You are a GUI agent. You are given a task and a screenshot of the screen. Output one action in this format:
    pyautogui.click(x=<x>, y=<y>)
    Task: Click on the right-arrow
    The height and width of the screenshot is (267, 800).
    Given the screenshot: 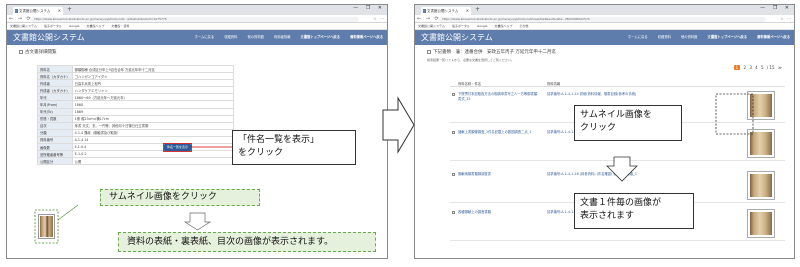 What is the action you would take?
    pyautogui.click(x=398, y=125)
    